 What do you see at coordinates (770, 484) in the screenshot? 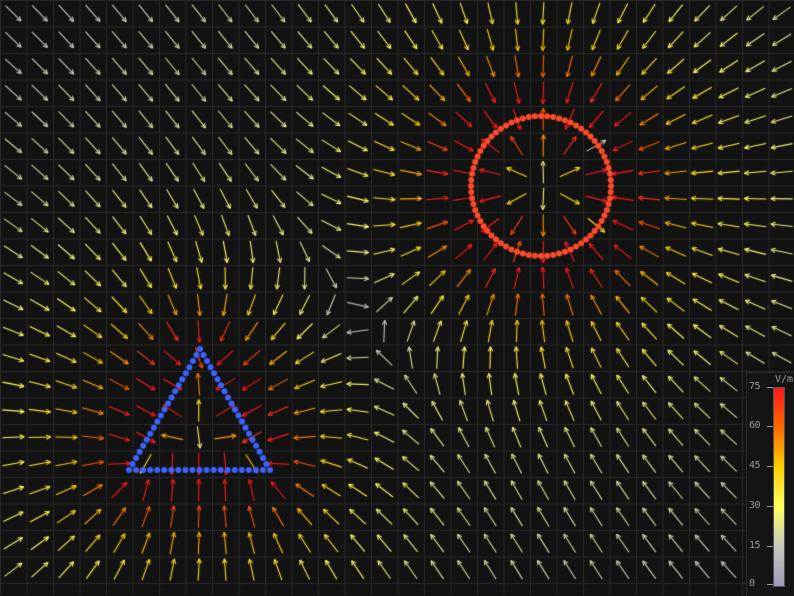
I see `colorbar-legend: V/m 75 60 45 30 15 0` at bounding box center [770, 484].